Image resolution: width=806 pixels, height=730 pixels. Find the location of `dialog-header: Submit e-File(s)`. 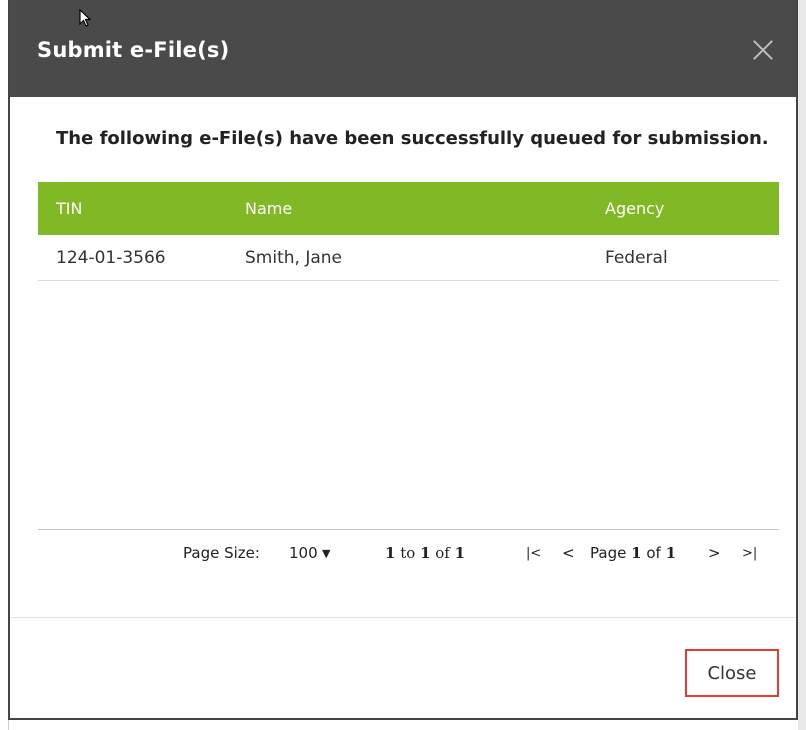

dialog-header: Submit e-File(s) is located at coordinates (403, 48).